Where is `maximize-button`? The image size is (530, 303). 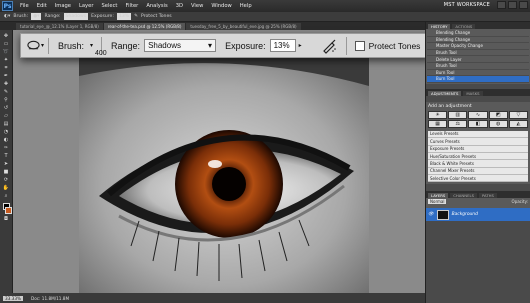 maximize-button is located at coordinates (512, 5).